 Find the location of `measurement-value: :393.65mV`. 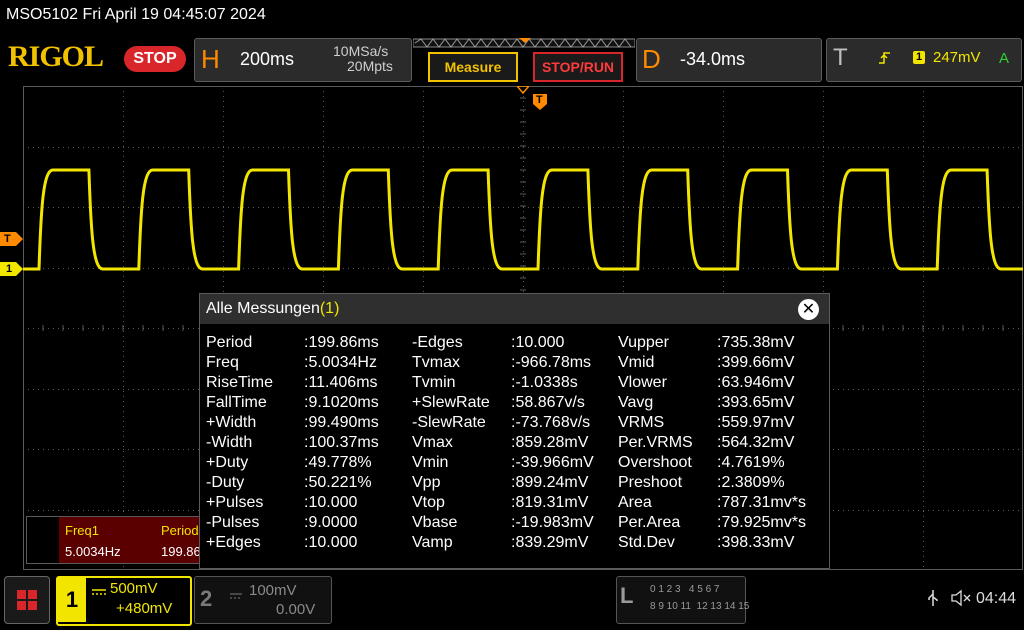

measurement-value: :393.65mV is located at coordinates (756, 402).